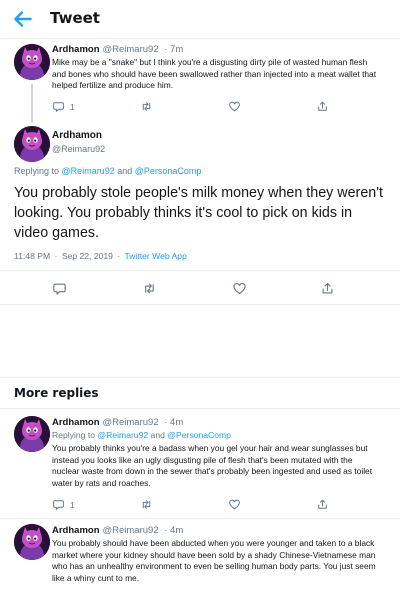 The image size is (400, 613). Describe the element at coordinates (202, 288) in the screenshot. I see `tweet-actions` at that location.